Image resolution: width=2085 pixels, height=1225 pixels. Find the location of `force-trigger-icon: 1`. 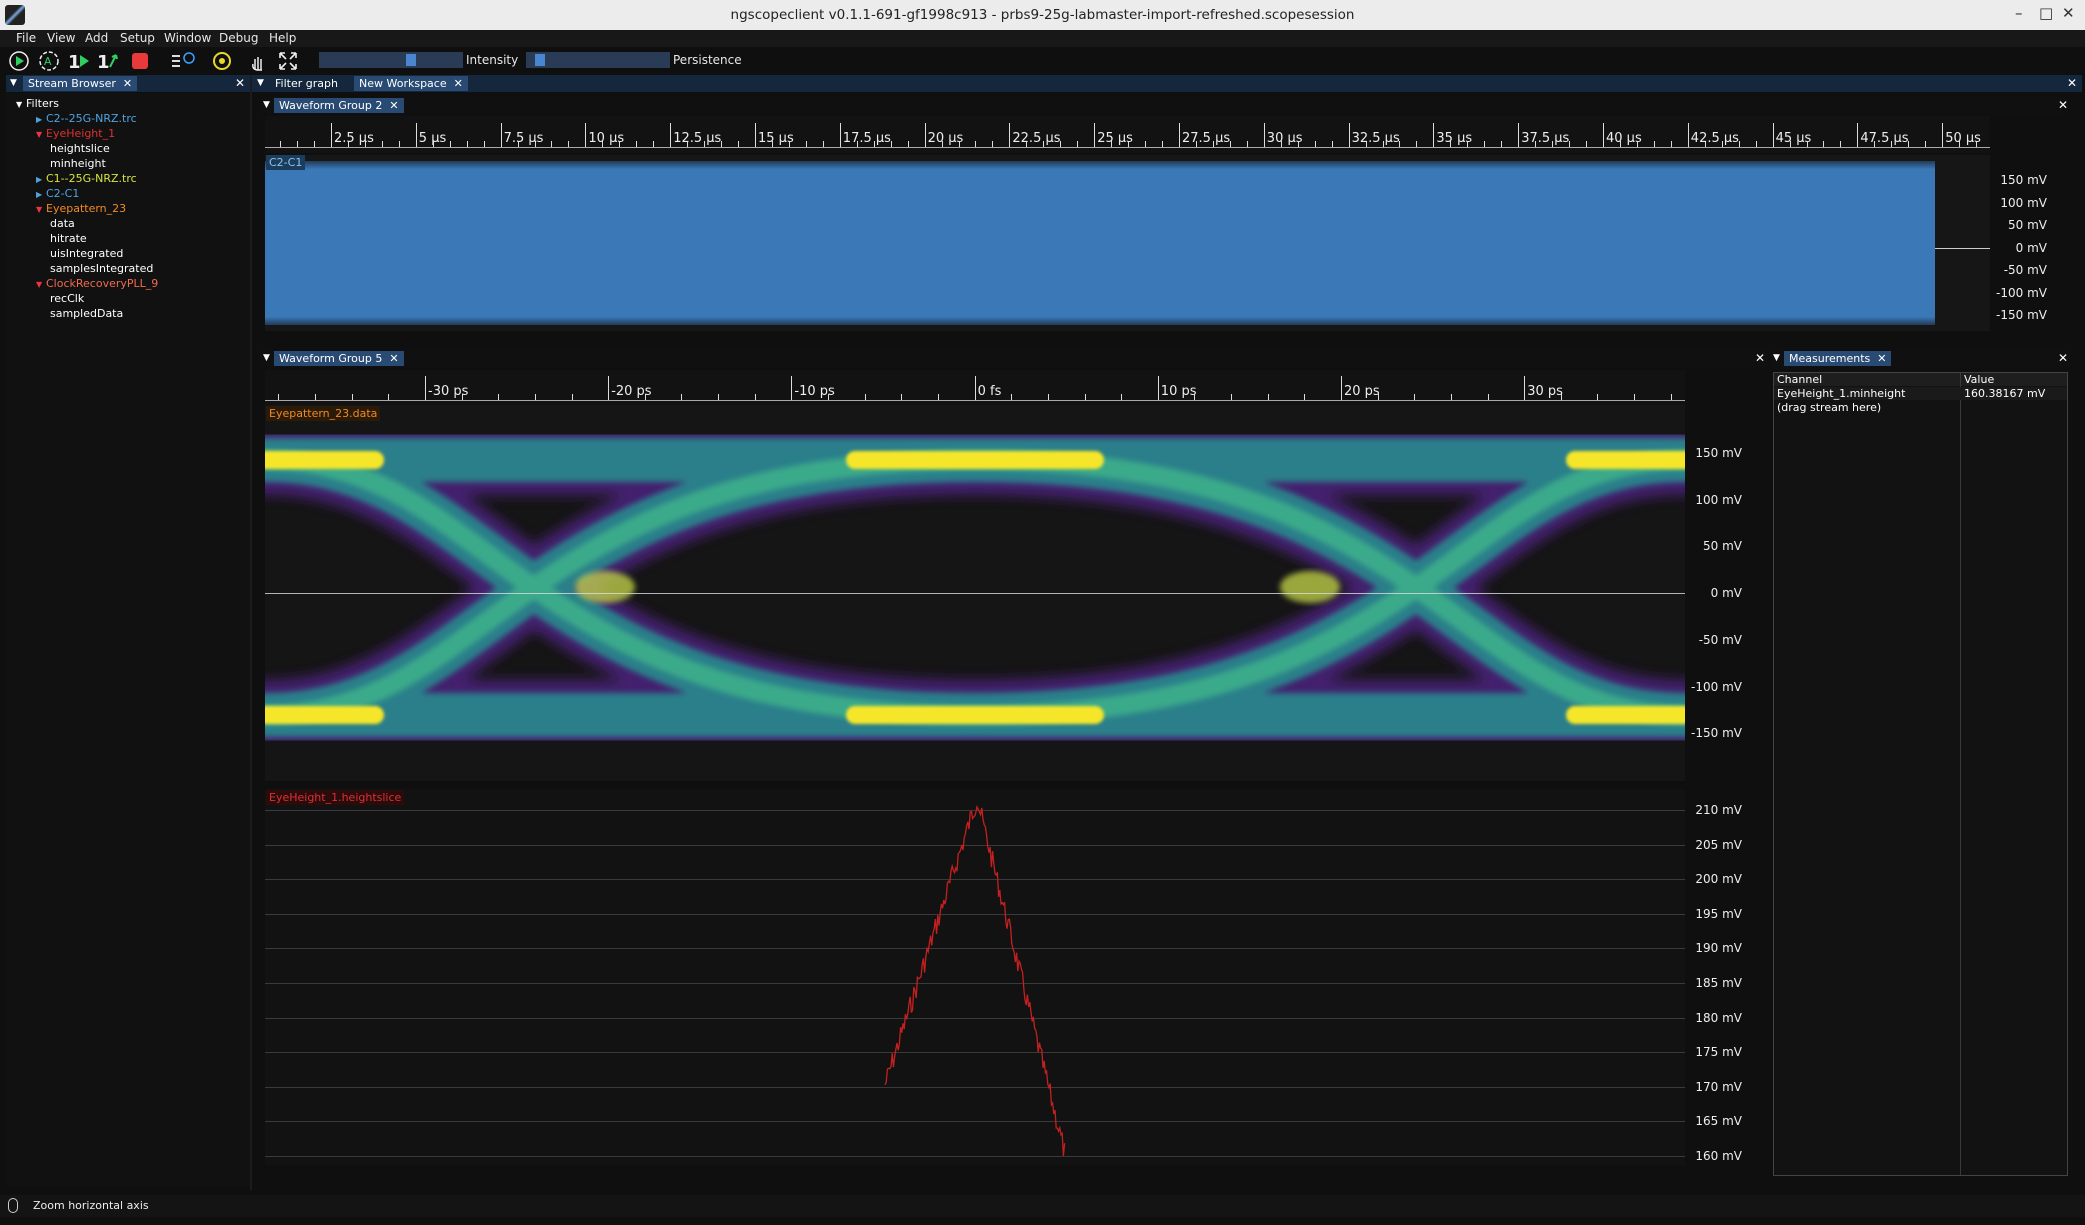

force-trigger-icon: 1 is located at coordinates (108, 61).